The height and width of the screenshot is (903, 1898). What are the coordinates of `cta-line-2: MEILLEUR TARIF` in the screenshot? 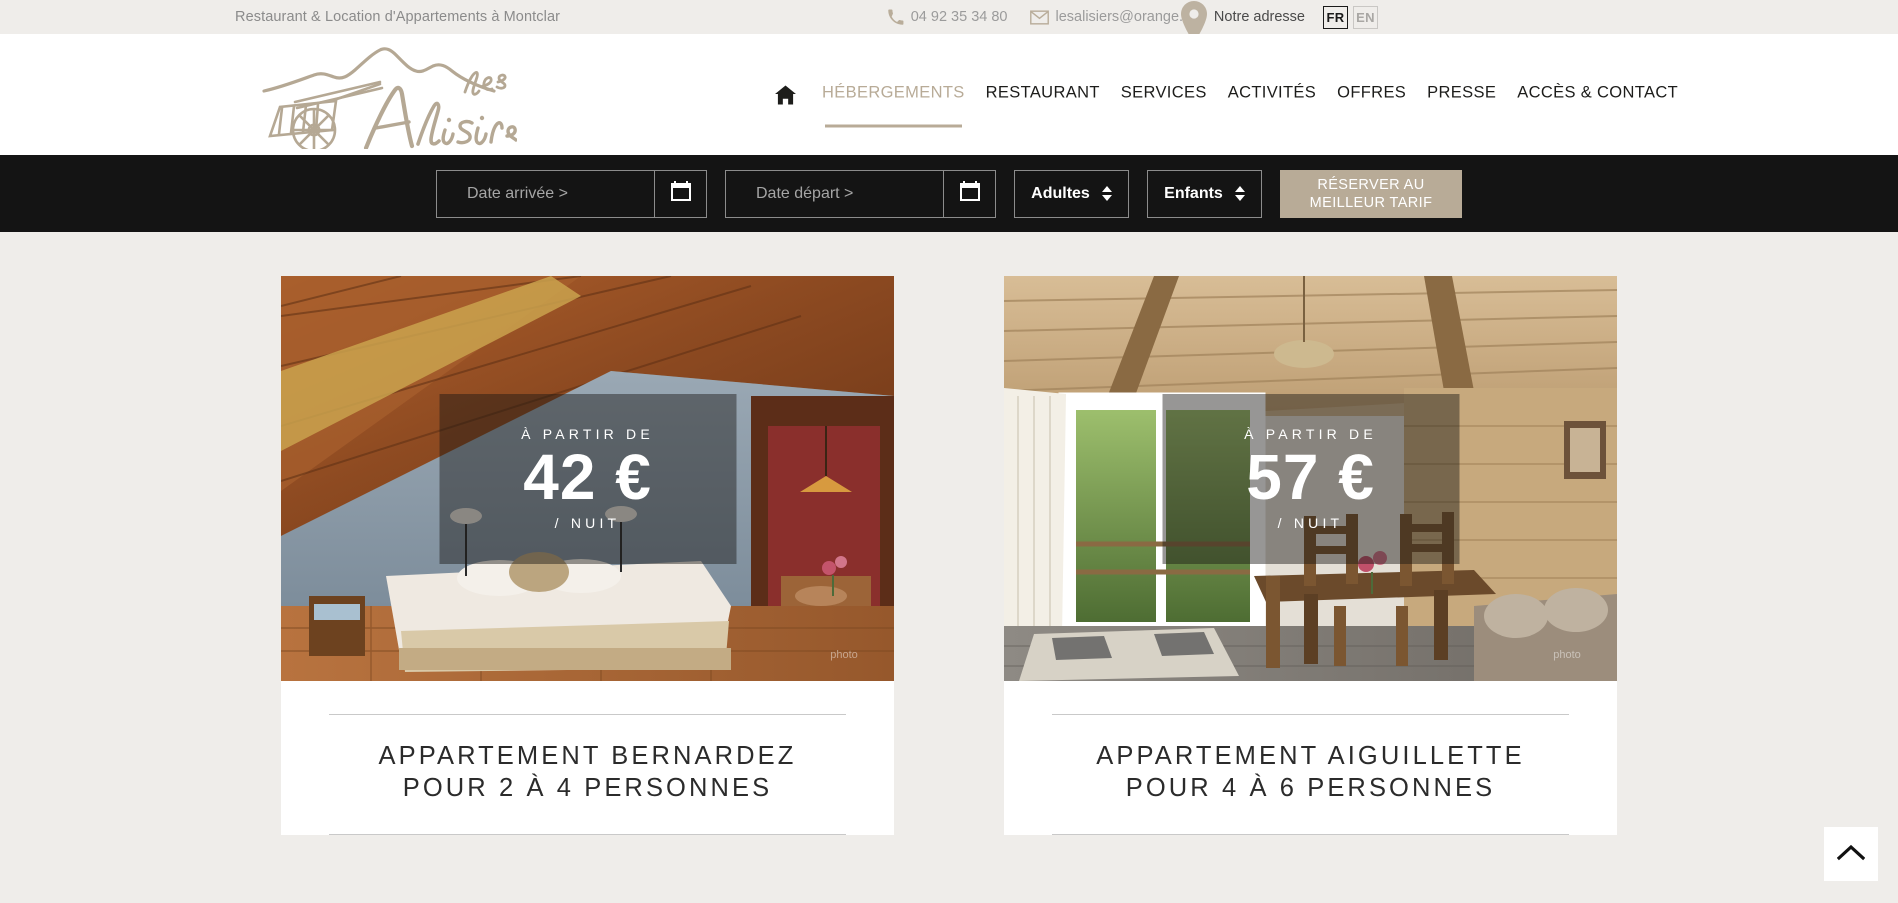 It's located at (1371, 202).